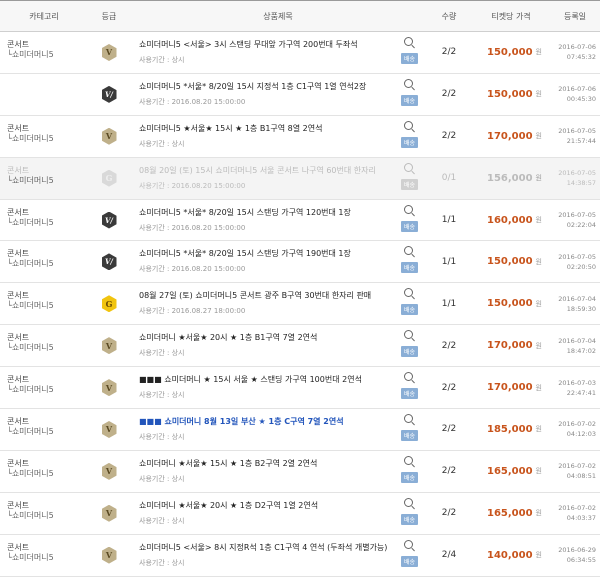 This screenshot has width=600, height=580. I want to click on registered-date: 2016-06-29, so click(577, 550).